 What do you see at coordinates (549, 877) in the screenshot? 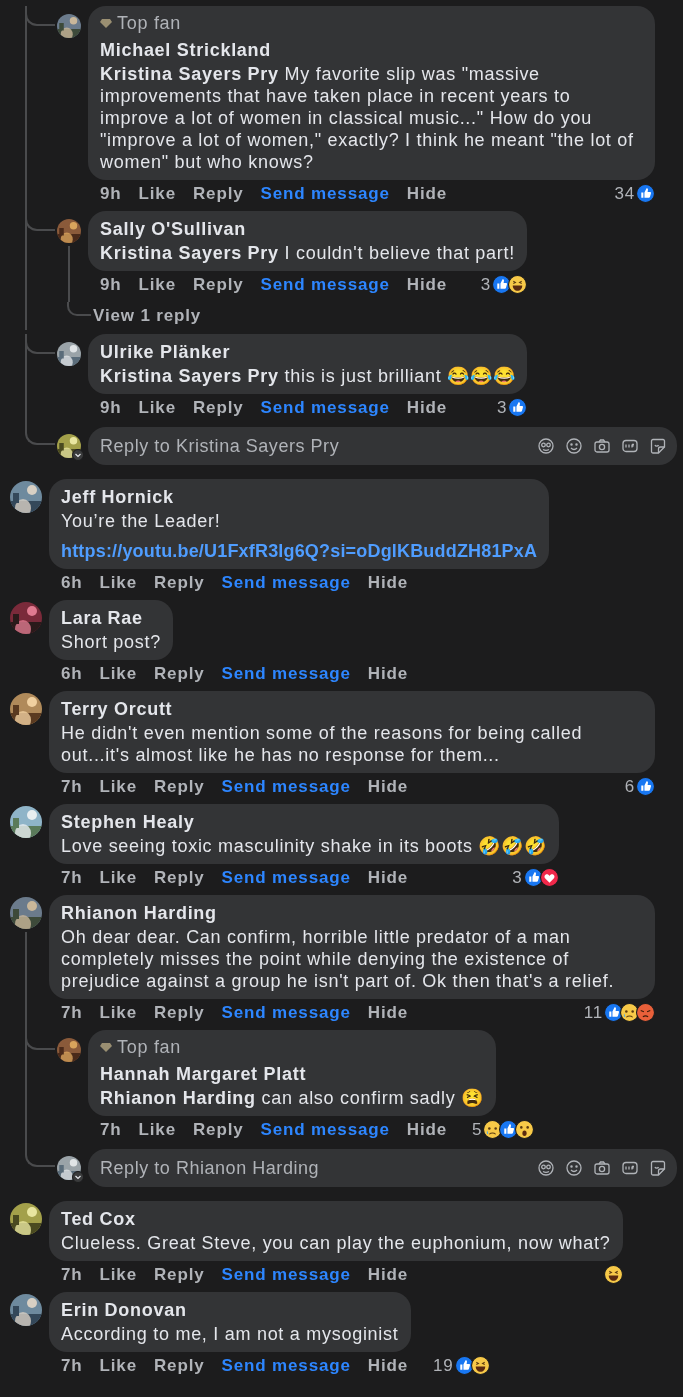
I see `love-reaction-icon` at bounding box center [549, 877].